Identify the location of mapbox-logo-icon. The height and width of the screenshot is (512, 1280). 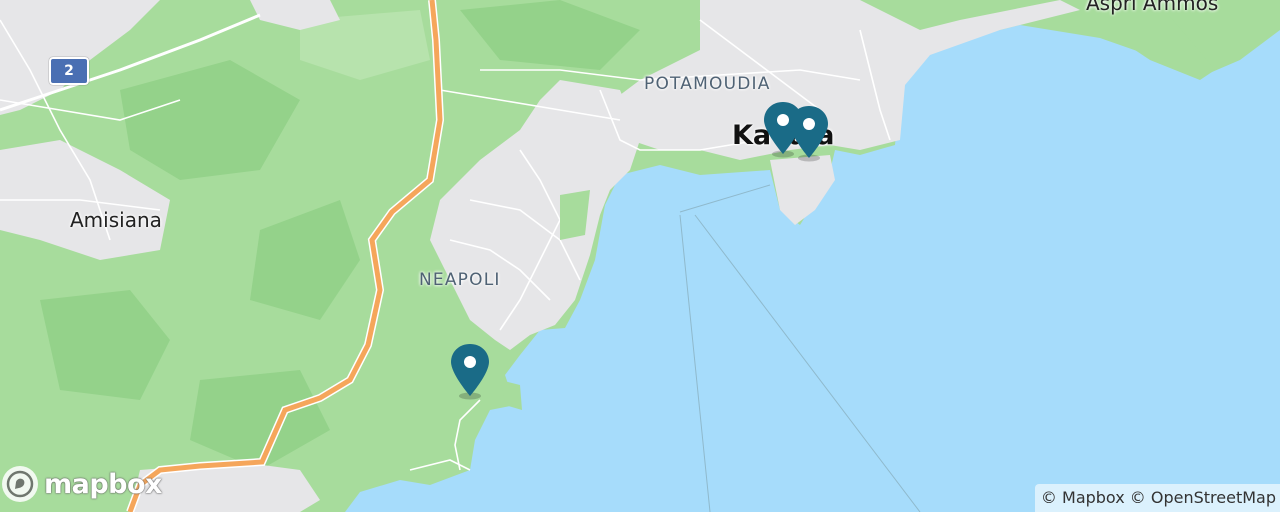
(20, 484).